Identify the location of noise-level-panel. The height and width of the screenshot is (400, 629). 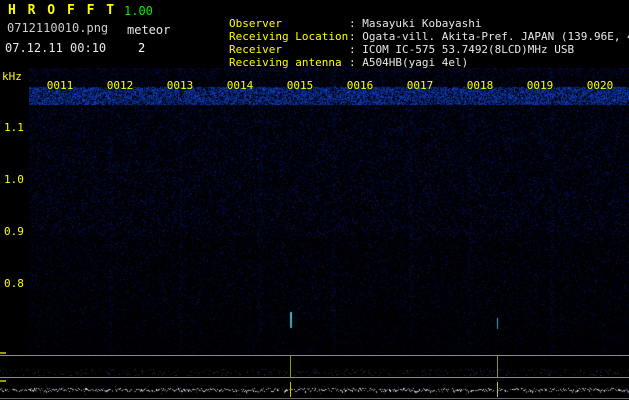
(314, 390).